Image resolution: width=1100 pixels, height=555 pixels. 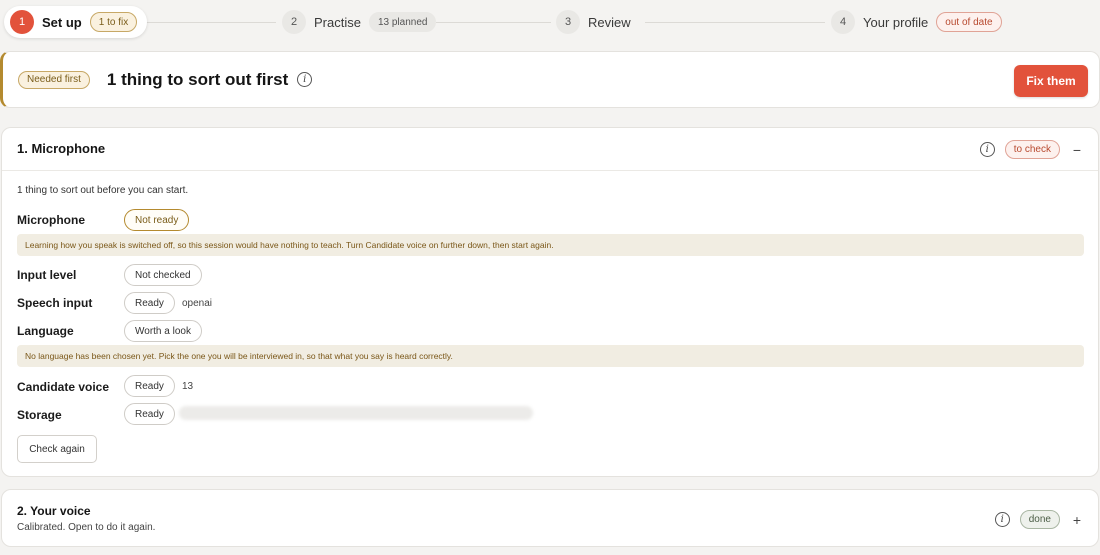 What do you see at coordinates (62, 22) in the screenshot?
I see `step-label: Set up` at bounding box center [62, 22].